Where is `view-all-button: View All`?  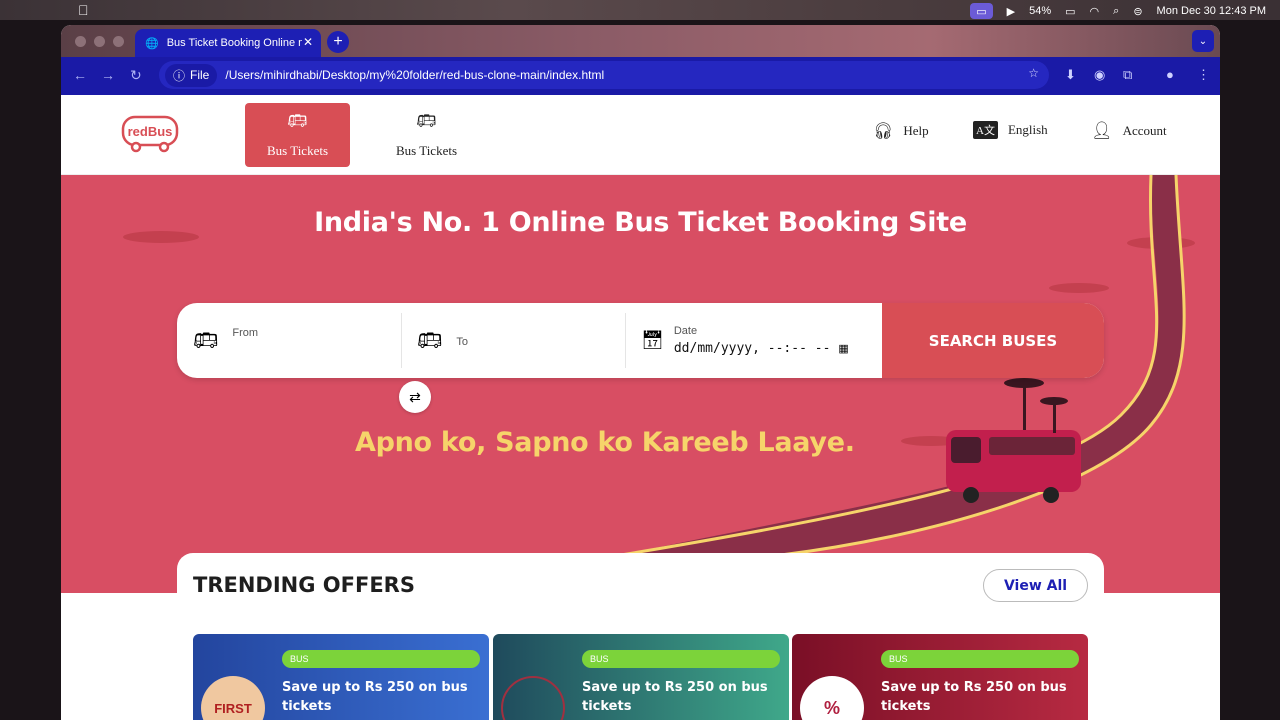 view-all-button: View All is located at coordinates (1035, 585).